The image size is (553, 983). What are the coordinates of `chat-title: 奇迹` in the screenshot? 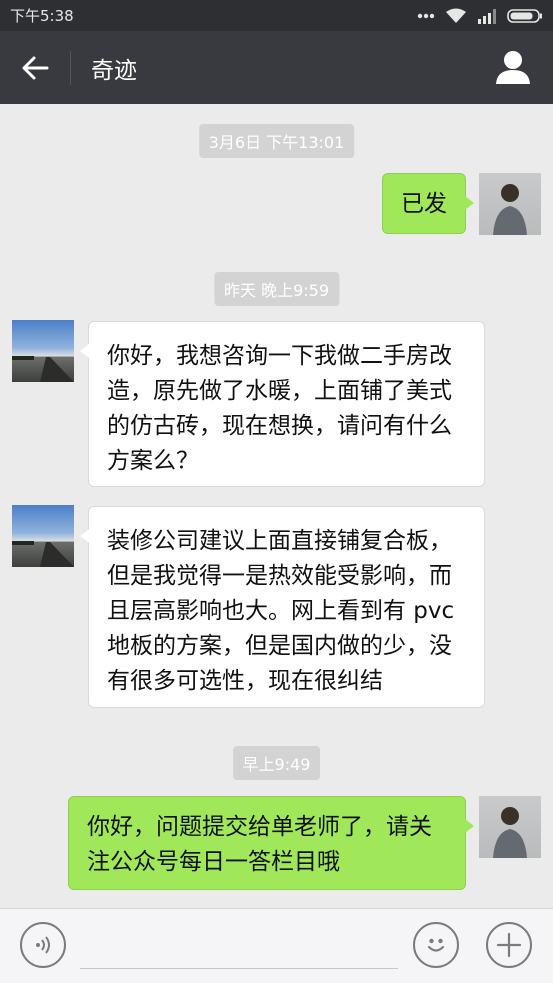 It's located at (114, 70).